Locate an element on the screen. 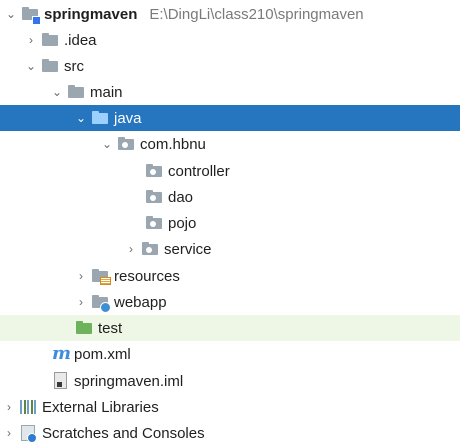 The width and height of the screenshot is (460, 446). tree-label-dao: dao is located at coordinates (181, 197).